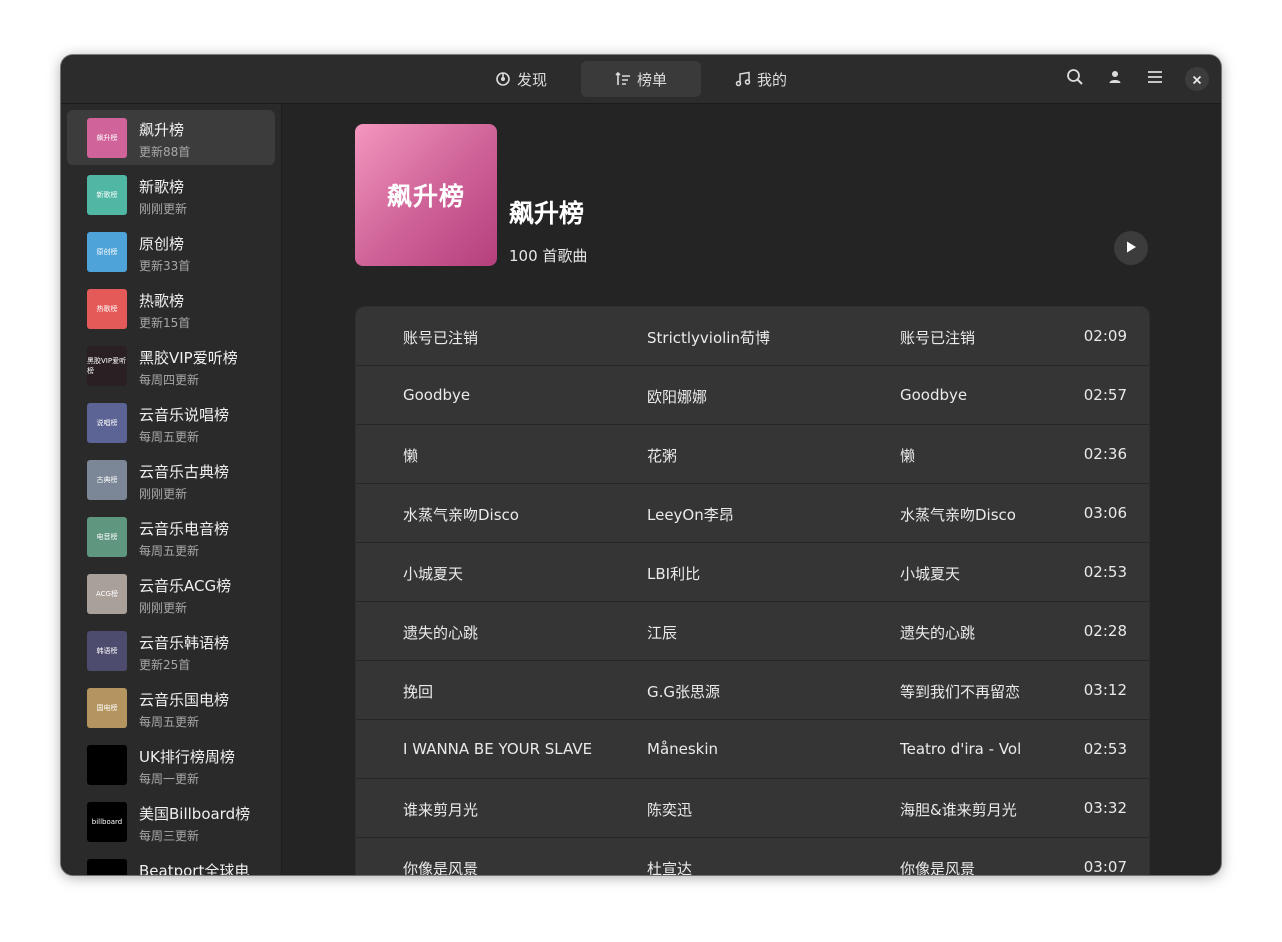 Image resolution: width=1282 pixels, height=942 pixels. I want to click on song-row: 懒 花粥 懒 02:36, so click(752, 454).